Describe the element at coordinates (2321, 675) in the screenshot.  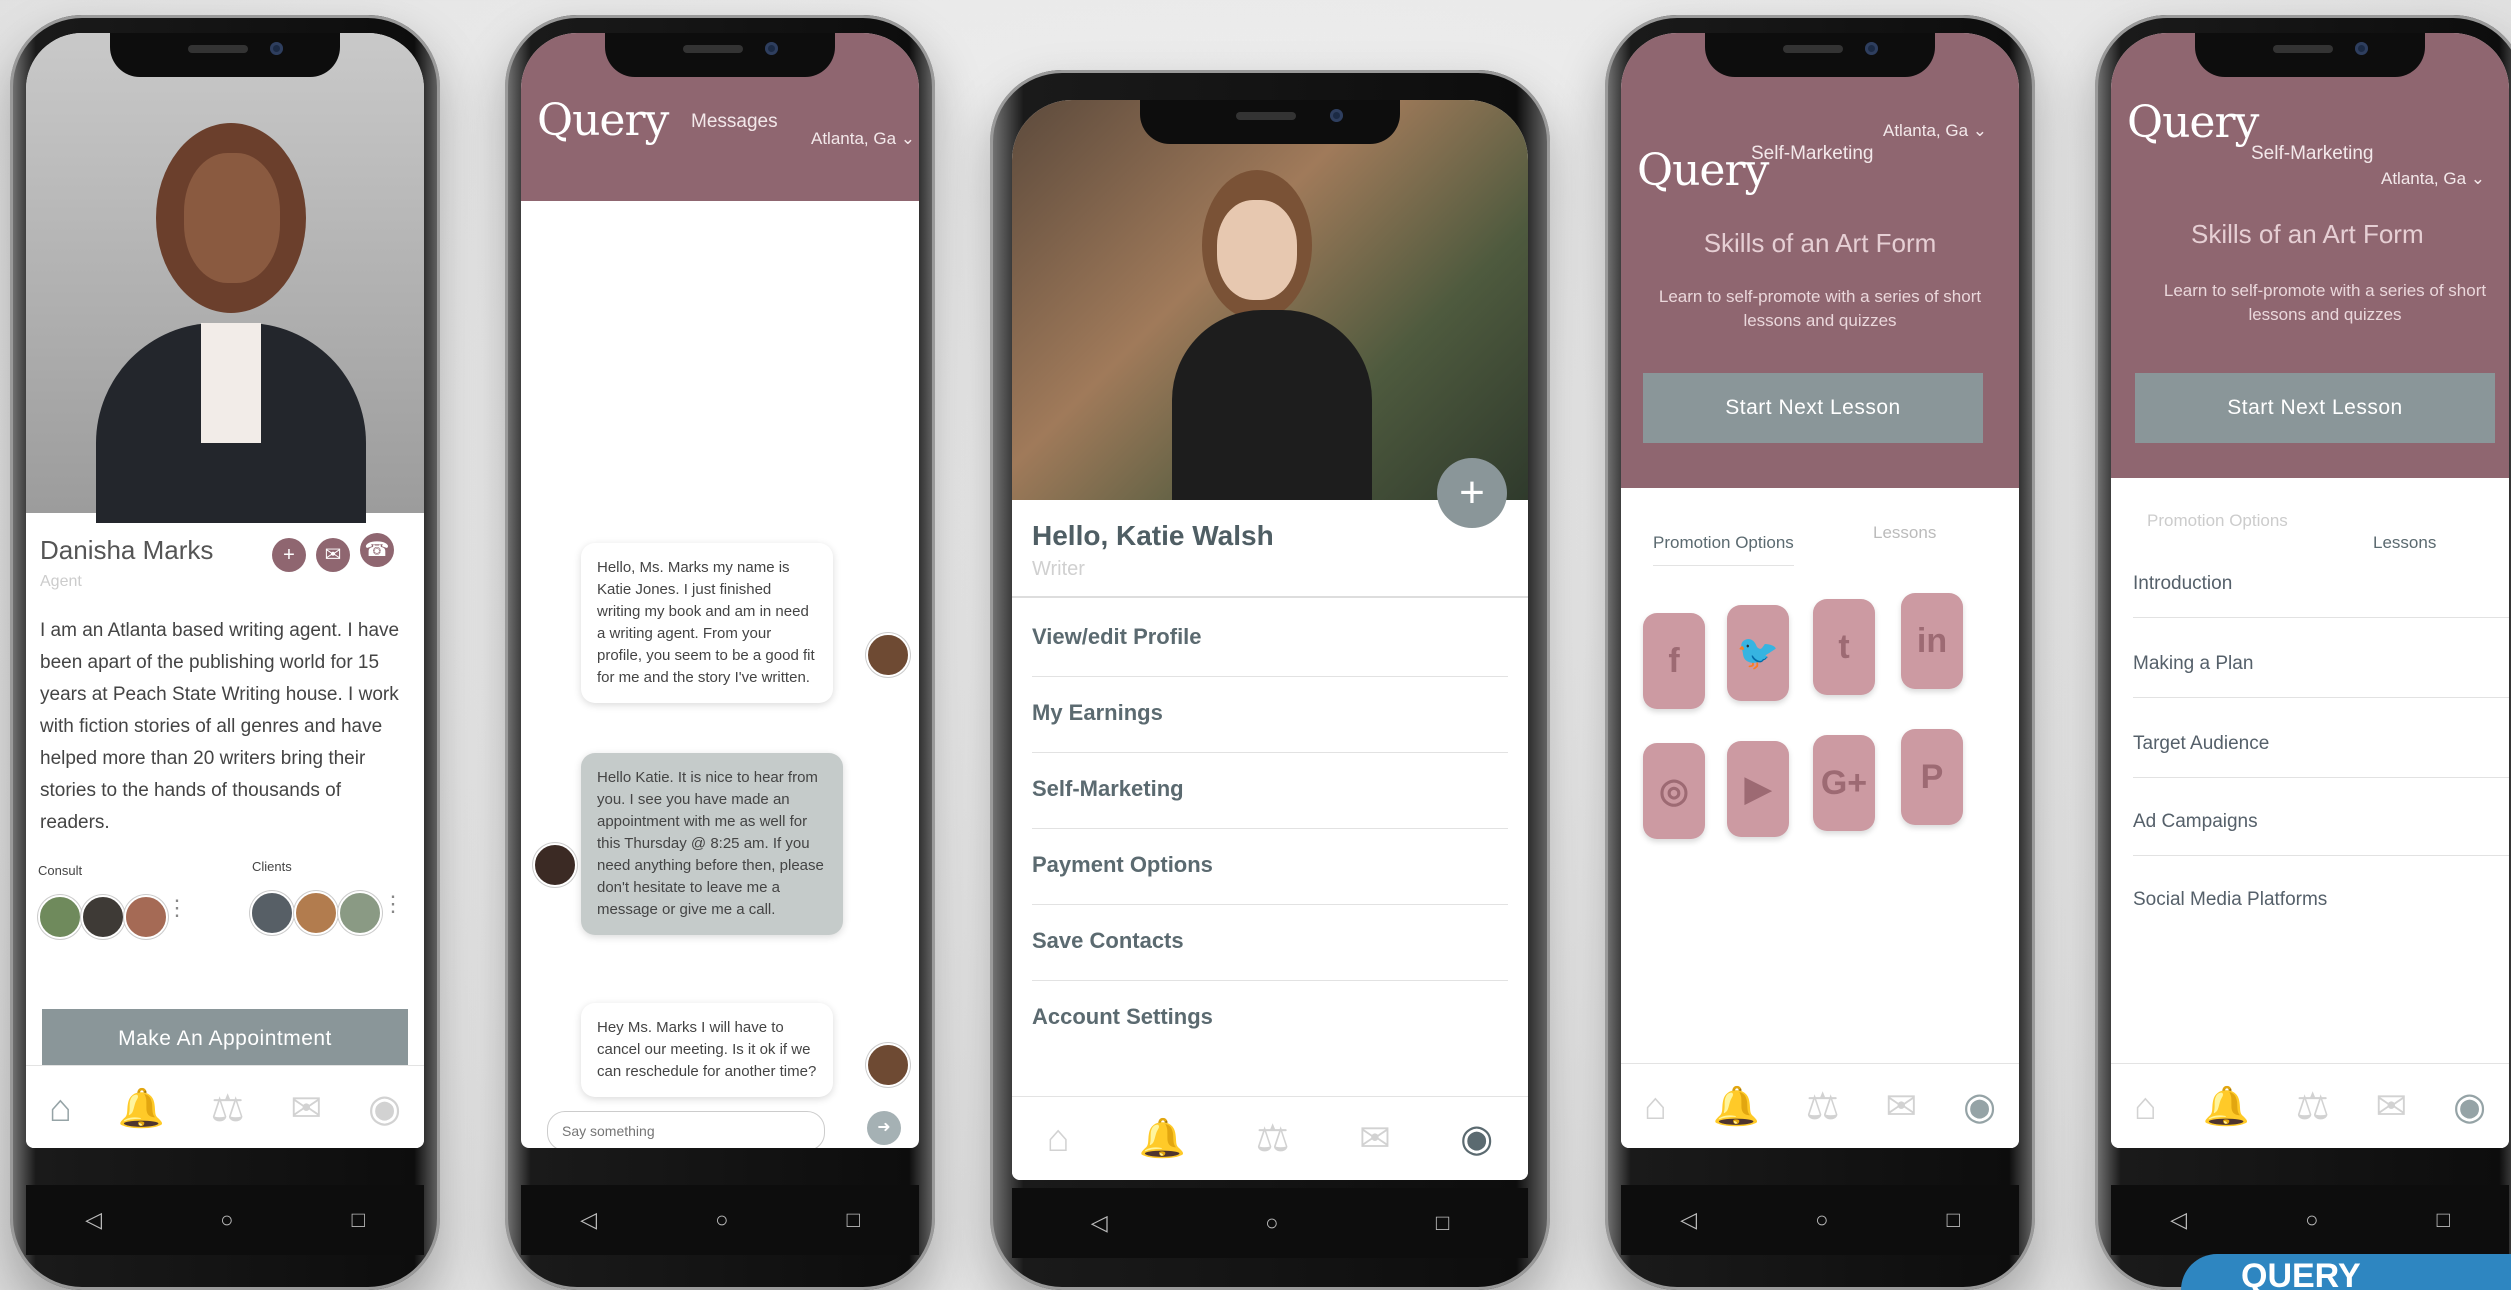
I see `lesson-item: Making a Plan` at that location.